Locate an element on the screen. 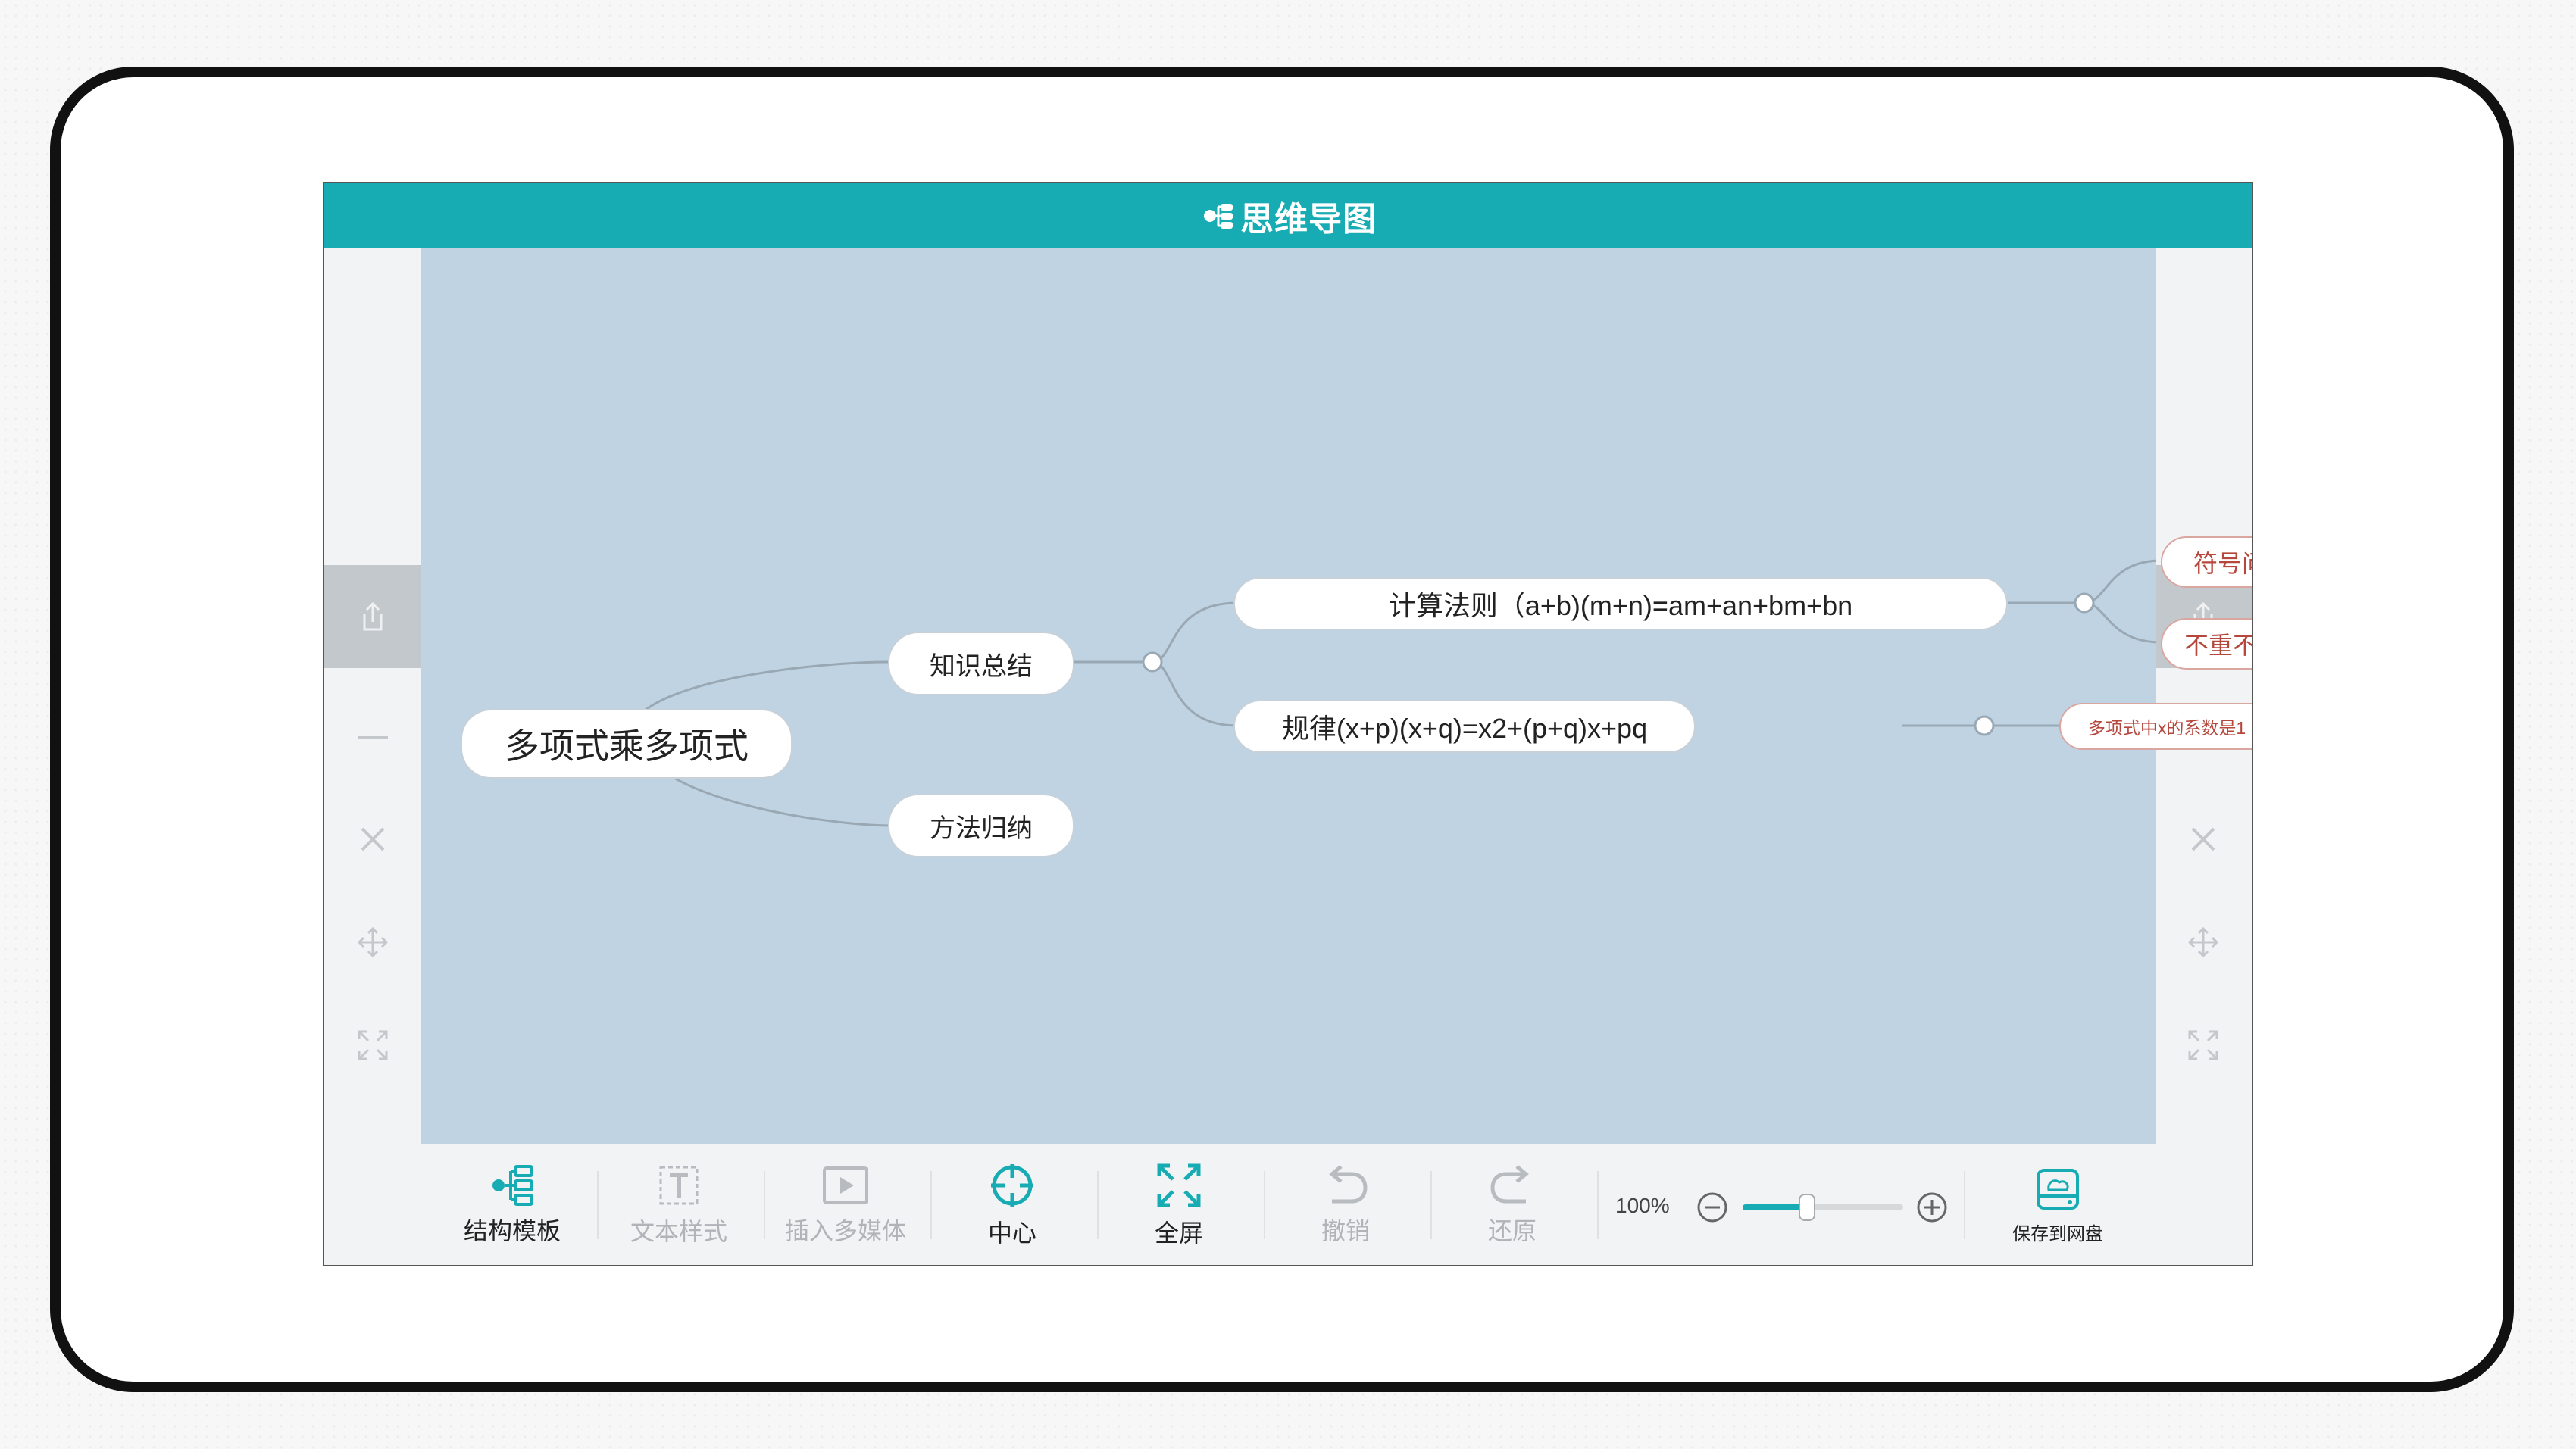 Image resolution: width=2576 pixels, height=1449 pixels. insert-media-button: 插入多媒体 is located at coordinates (845, 1204).